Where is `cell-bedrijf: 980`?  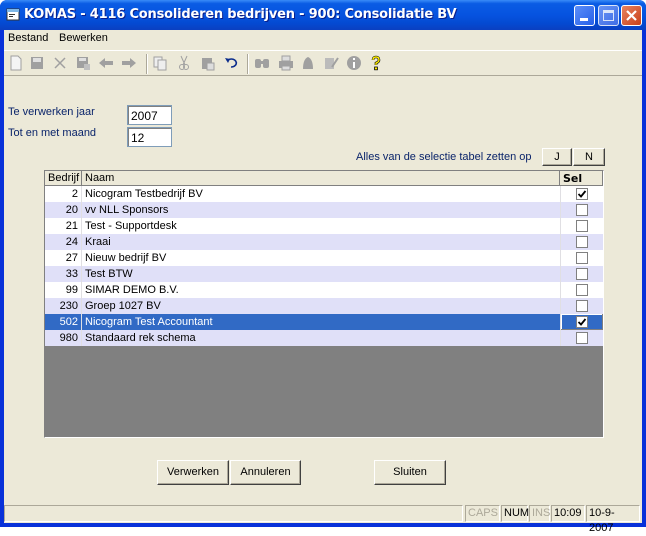 cell-bedrijf: 980 is located at coordinates (63, 338).